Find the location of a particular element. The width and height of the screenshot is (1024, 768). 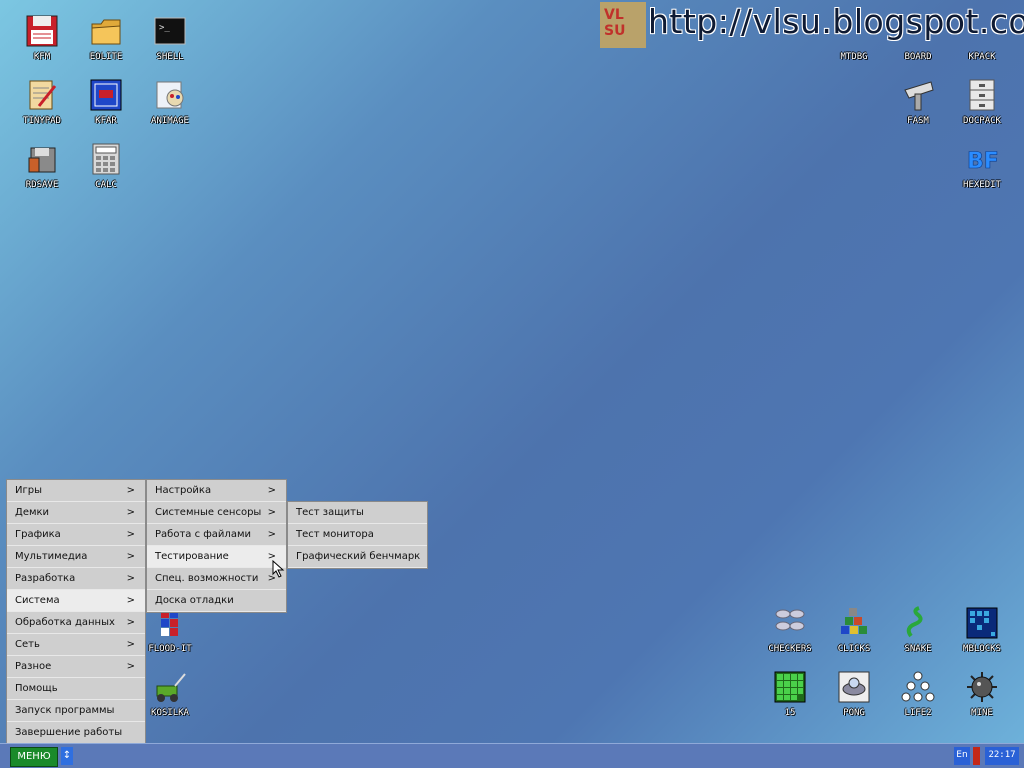

icon-label: MINE is located at coordinates (982, 713).